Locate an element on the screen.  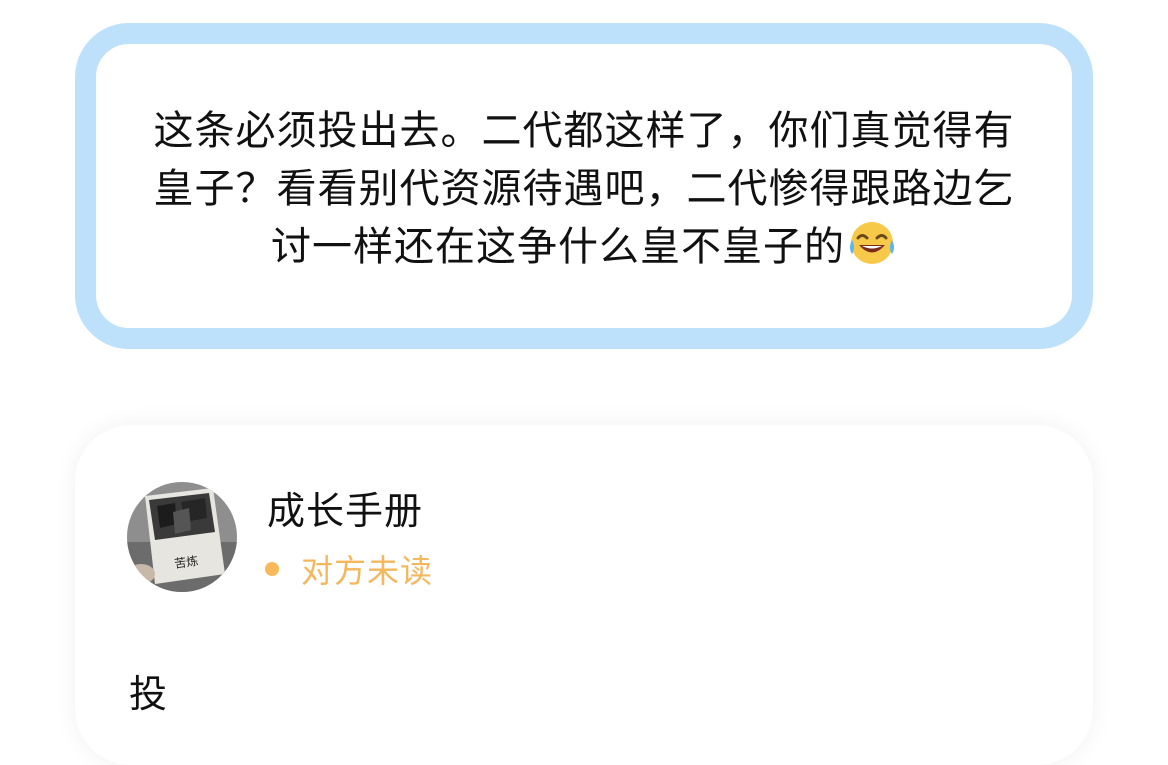
avatar: 苦炼 is located at coordinates (182, 537).